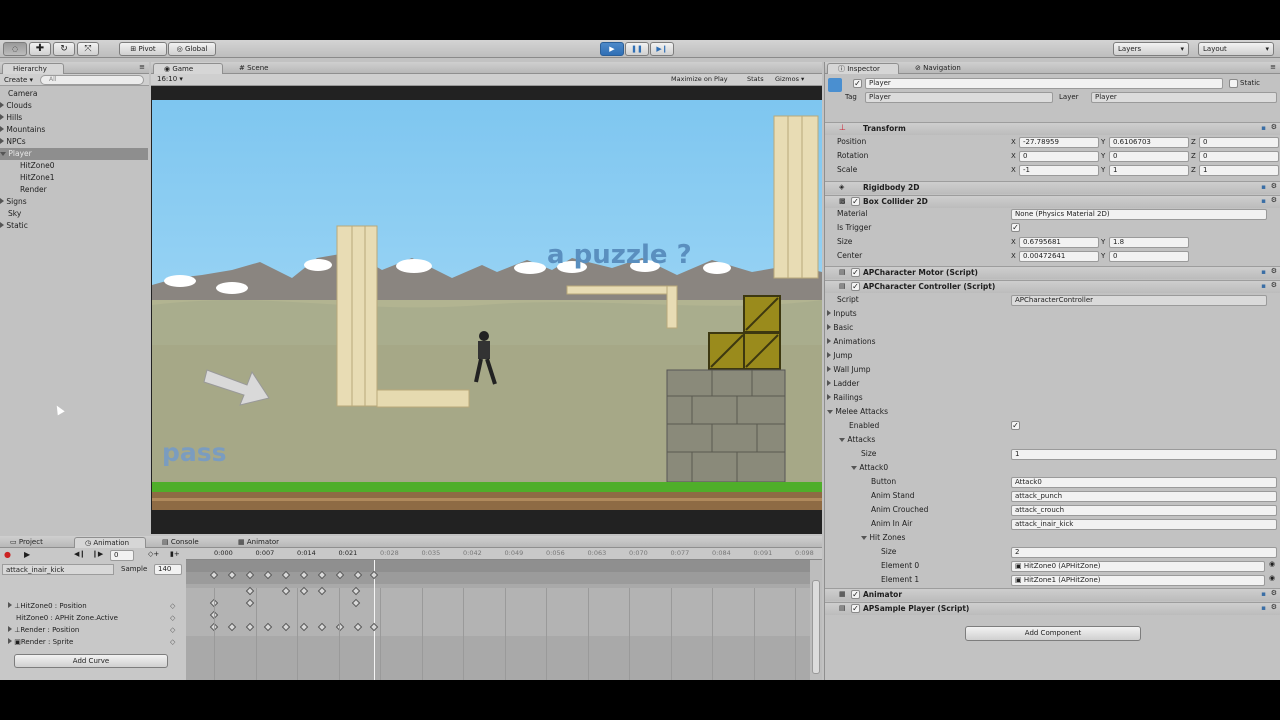  I want to click on object-picker-icon: ◉, so click(1272, 564).